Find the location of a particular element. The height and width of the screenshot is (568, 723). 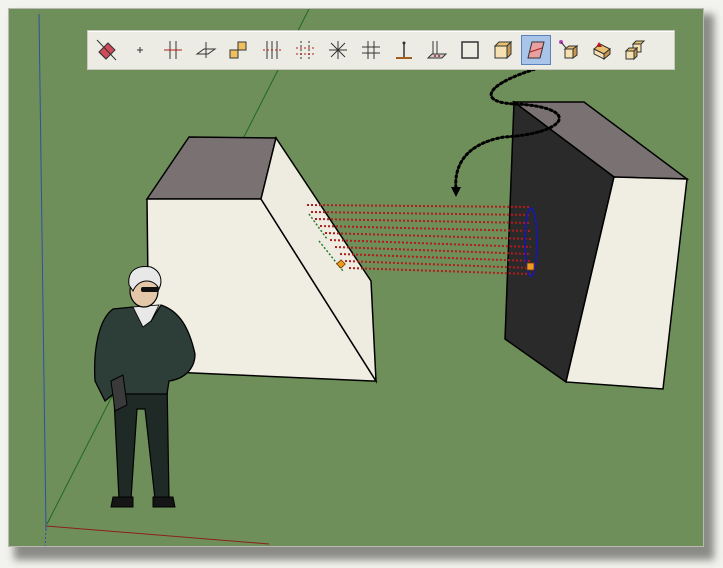

push-box-icon is located at coordinates (602, 51).